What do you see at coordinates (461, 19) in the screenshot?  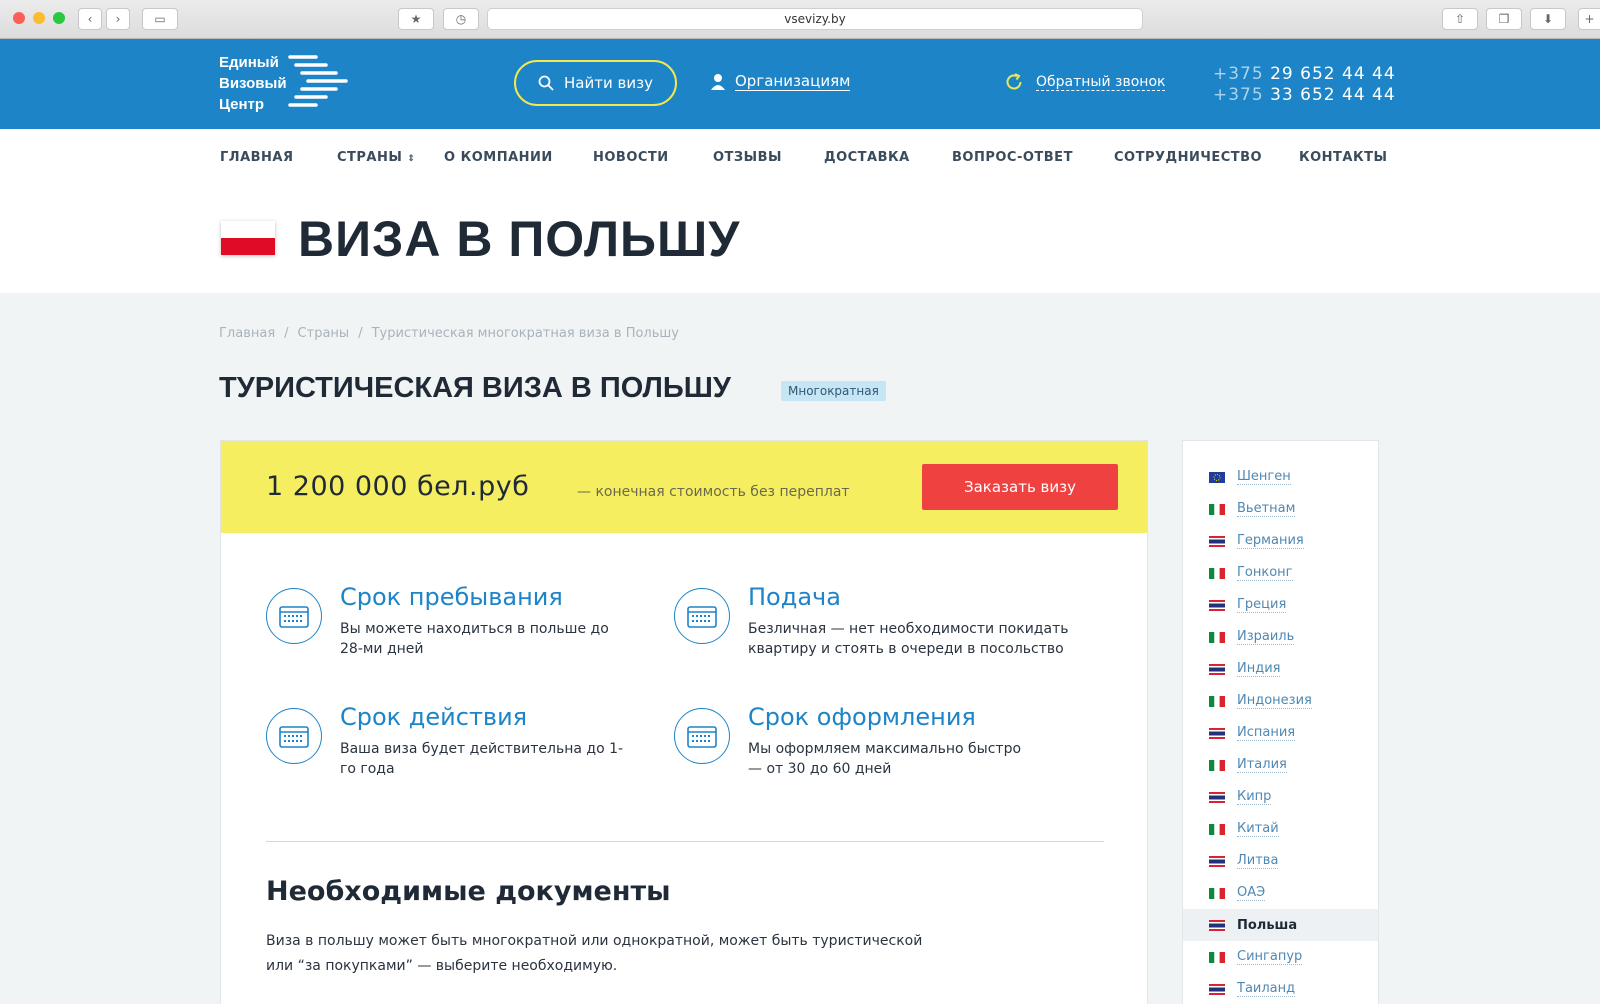 I see `history-icon: ◷` at bounding box center [461, 19].